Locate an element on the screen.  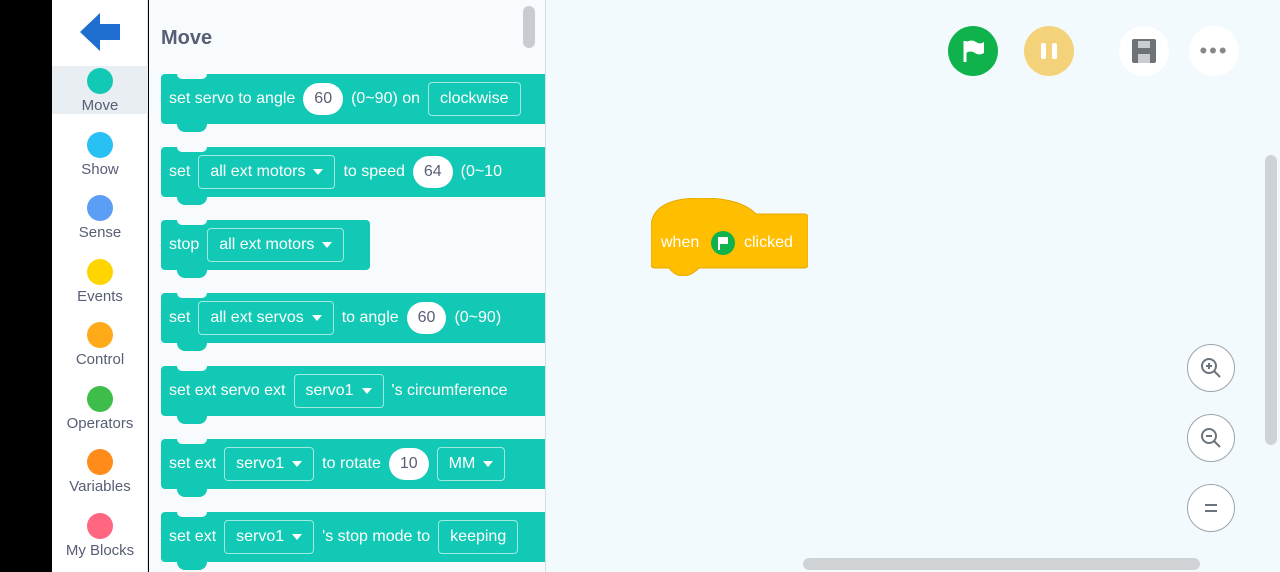
equals-icon is located at coordinates (1211, 508).